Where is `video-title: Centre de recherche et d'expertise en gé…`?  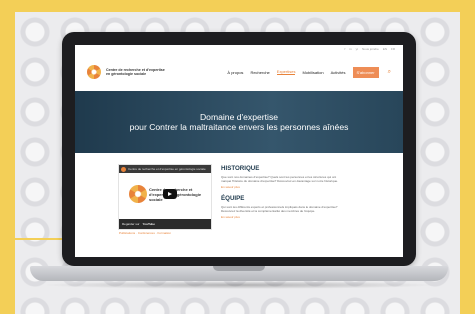 video-title: Centre de recherche et d'expertise en gé… is located at coordinates (175, 194).